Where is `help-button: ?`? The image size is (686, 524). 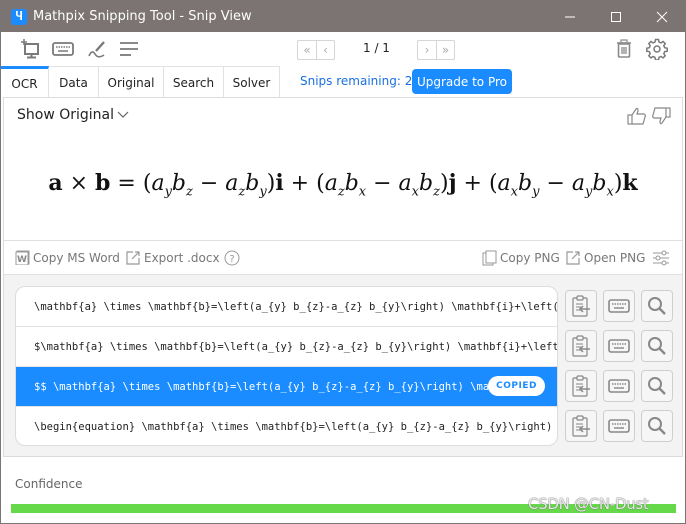 help-button: ? is located at coordinates (233, 258).